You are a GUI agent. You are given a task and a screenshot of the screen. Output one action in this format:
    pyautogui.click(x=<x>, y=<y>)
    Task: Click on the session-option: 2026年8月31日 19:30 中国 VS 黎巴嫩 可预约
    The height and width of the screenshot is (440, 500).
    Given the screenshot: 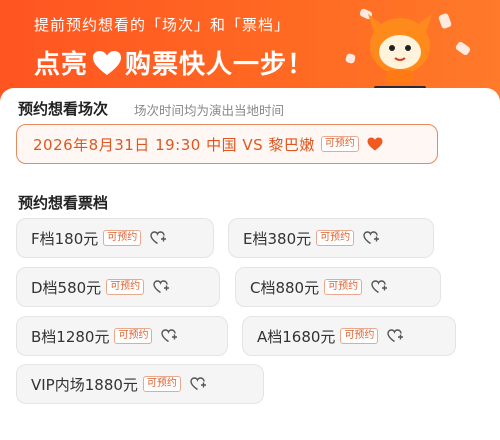 What is the action you would take?
    pyautogui.click(x=227, y=144)
    